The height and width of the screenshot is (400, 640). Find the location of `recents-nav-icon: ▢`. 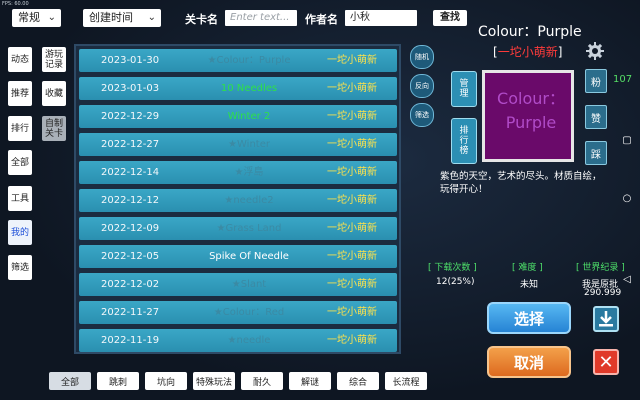

recents-nav-icon: ▢ is located at coordinates (627, 141).